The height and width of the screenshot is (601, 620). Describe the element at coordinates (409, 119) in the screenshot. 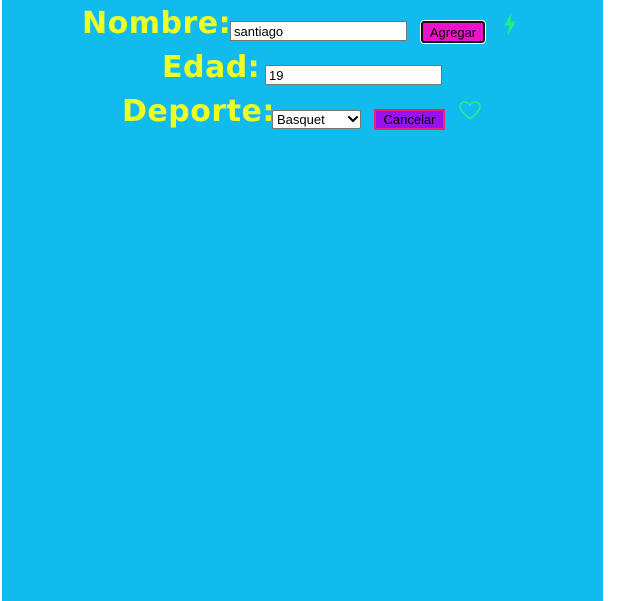

I see `cancelar-button: Cancelar` at that location.